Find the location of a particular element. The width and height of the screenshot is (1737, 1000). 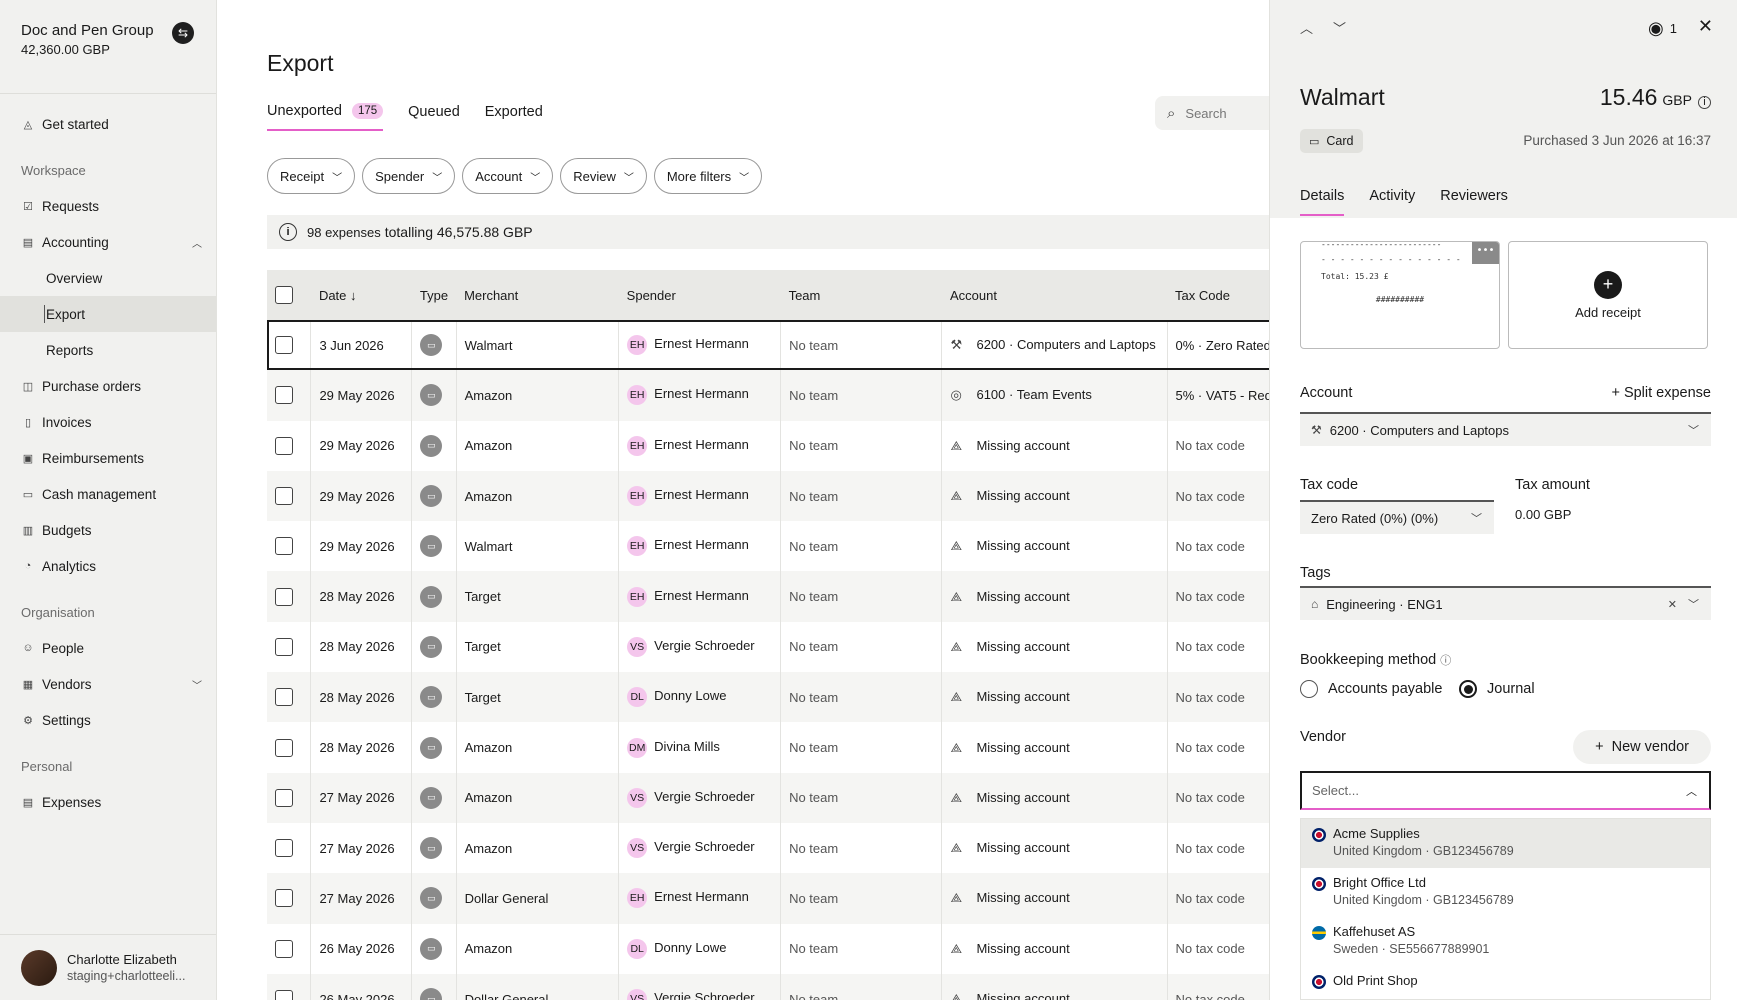

vendor-option: Old Print Shop is located at coordinates (1505, 982).